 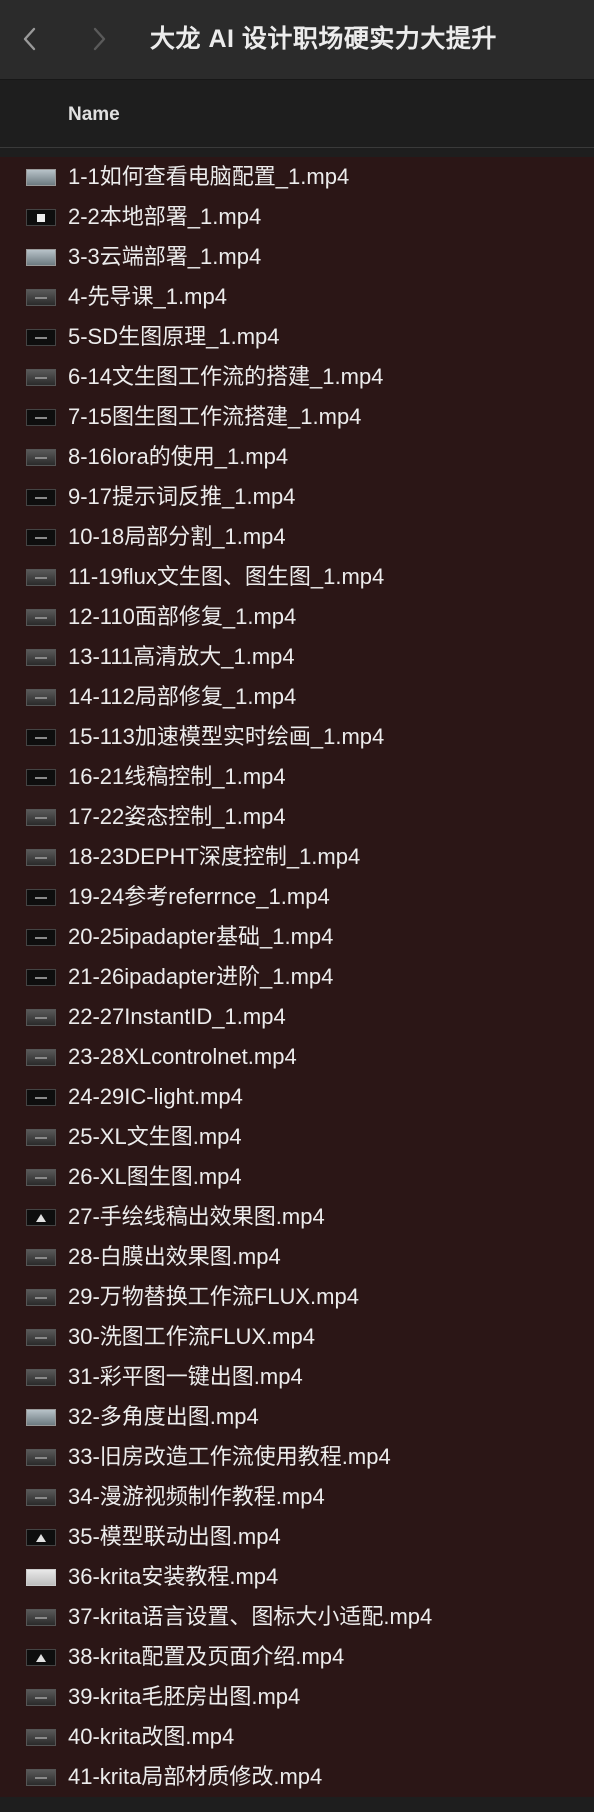 What do you see at coordinates (297, 897) in the screenshot?
I see `file-row: 19-24参考referrnce_1.mp4` at bounding box center [297, 897].